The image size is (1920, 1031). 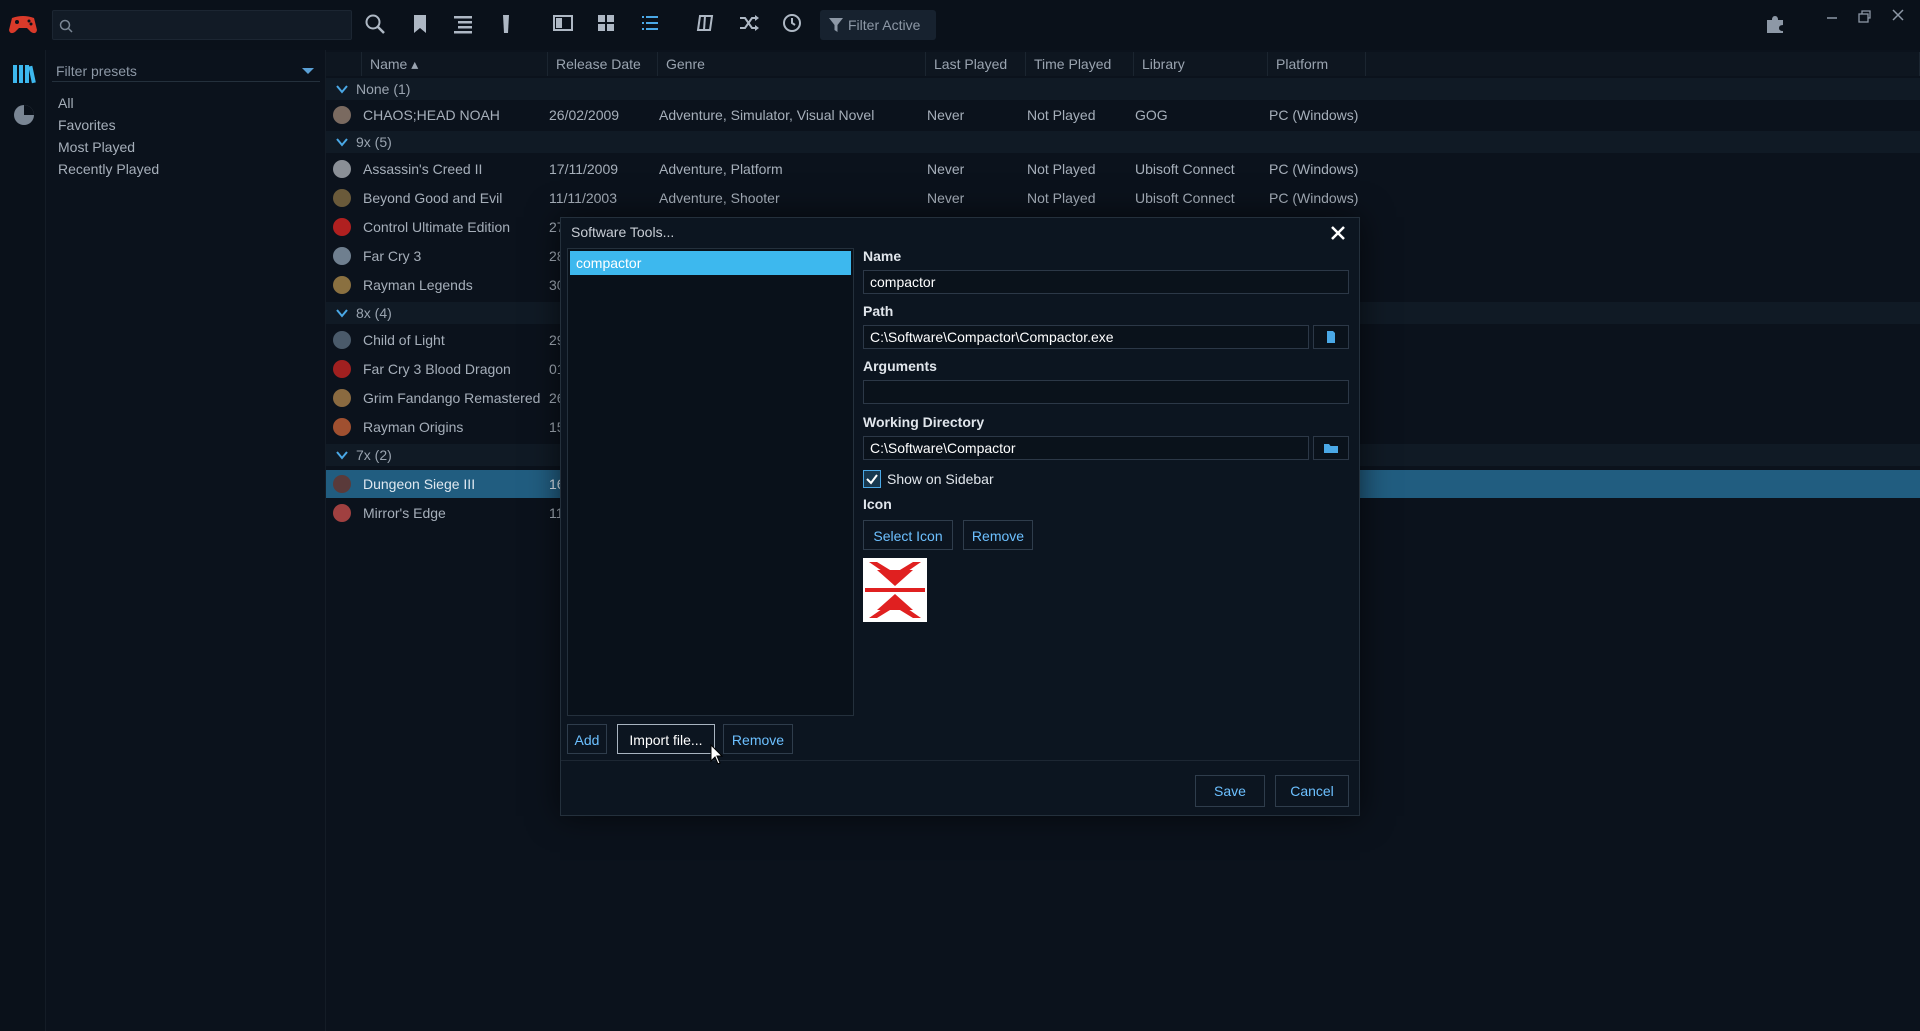 I want to click on file-icon, so click(x=1331, y=337).